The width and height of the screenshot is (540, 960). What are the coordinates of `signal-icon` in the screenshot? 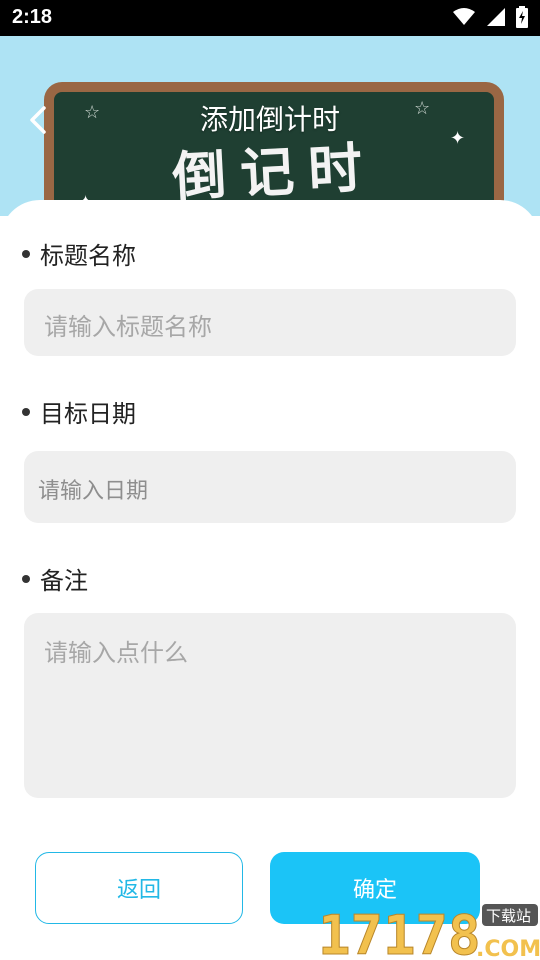 It's located at (496, 17).